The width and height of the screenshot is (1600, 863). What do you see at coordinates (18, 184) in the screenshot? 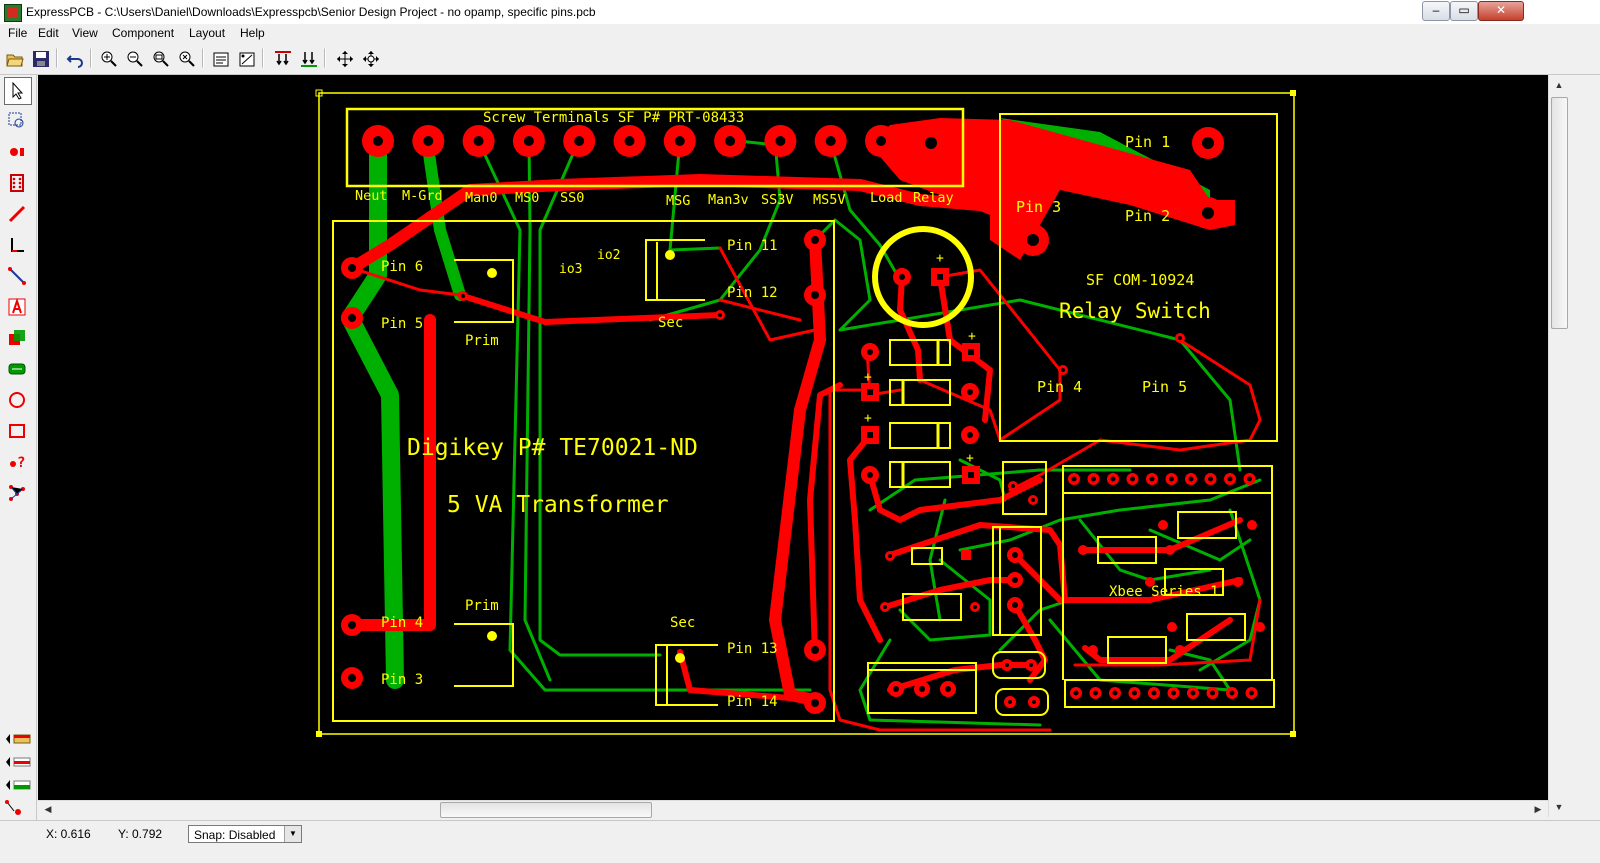
I see `place-component-tool` at bounding box center [18, 184].